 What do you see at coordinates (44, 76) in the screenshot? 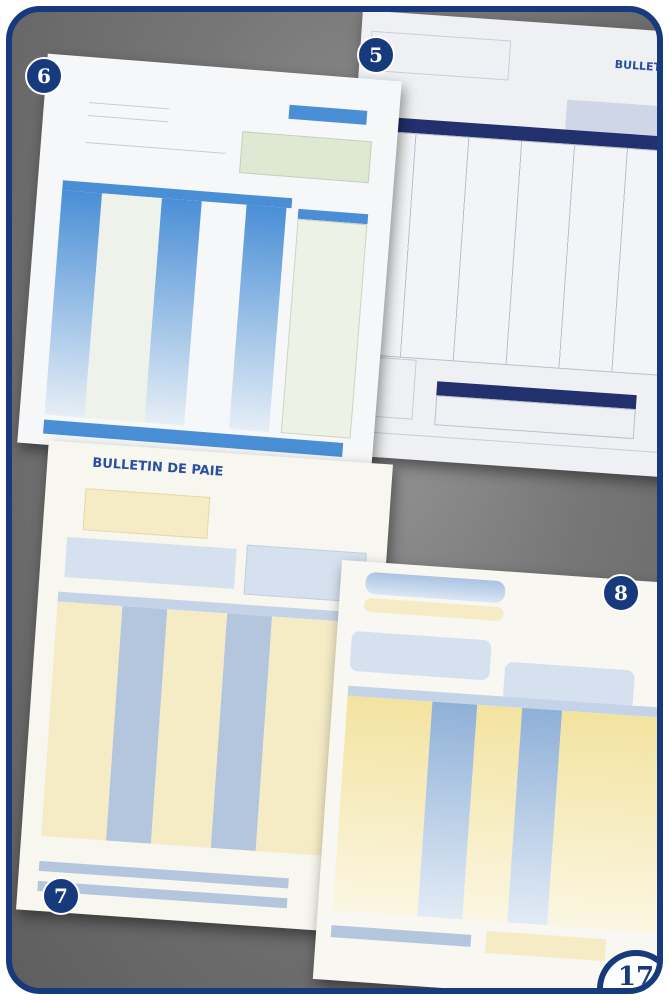
I see `number-badge-6: 6` at bounding box center [44, 76].